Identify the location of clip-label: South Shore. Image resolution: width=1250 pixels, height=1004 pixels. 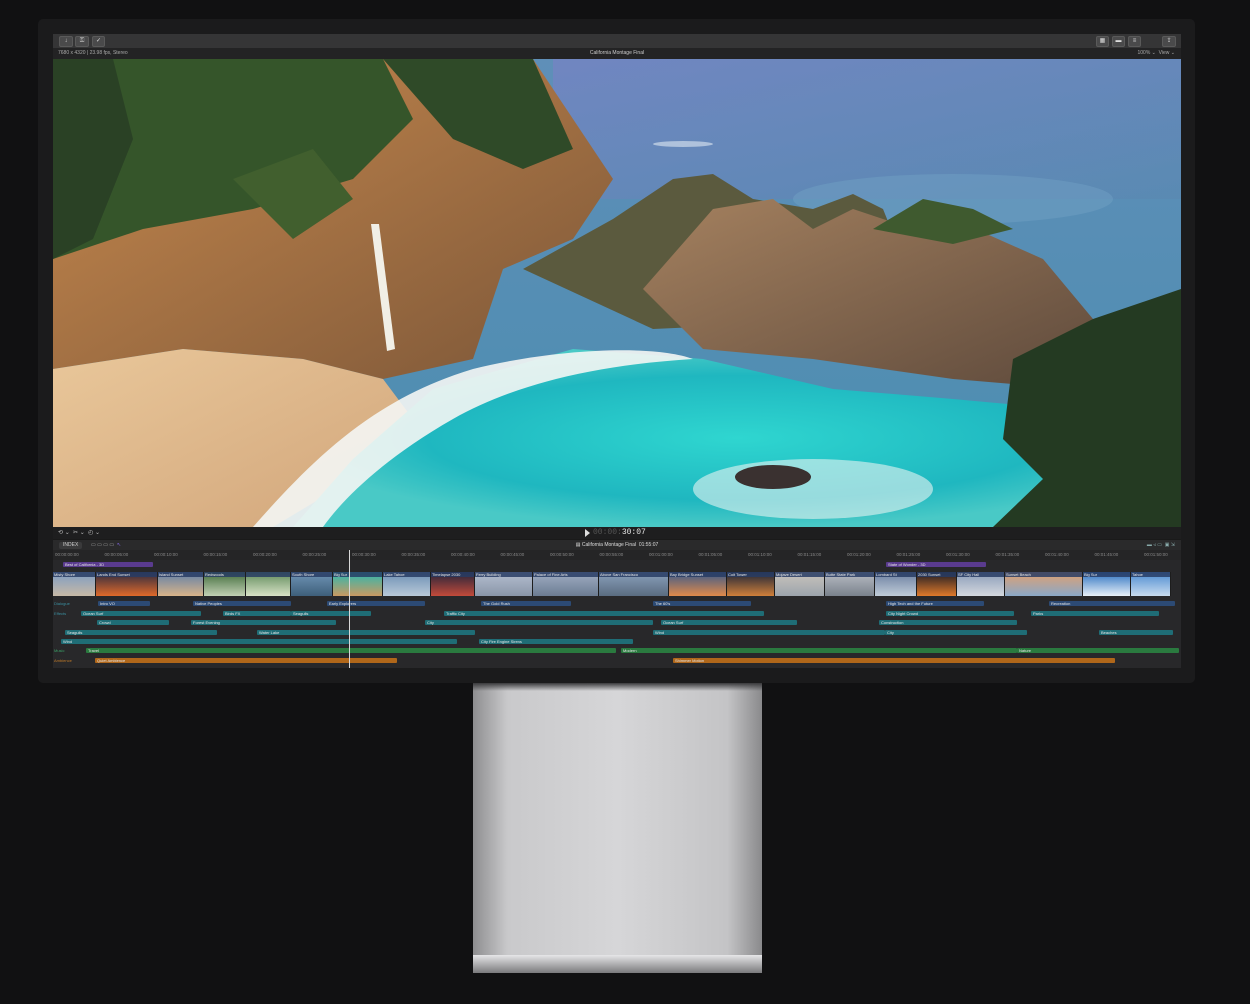
(311, 574).